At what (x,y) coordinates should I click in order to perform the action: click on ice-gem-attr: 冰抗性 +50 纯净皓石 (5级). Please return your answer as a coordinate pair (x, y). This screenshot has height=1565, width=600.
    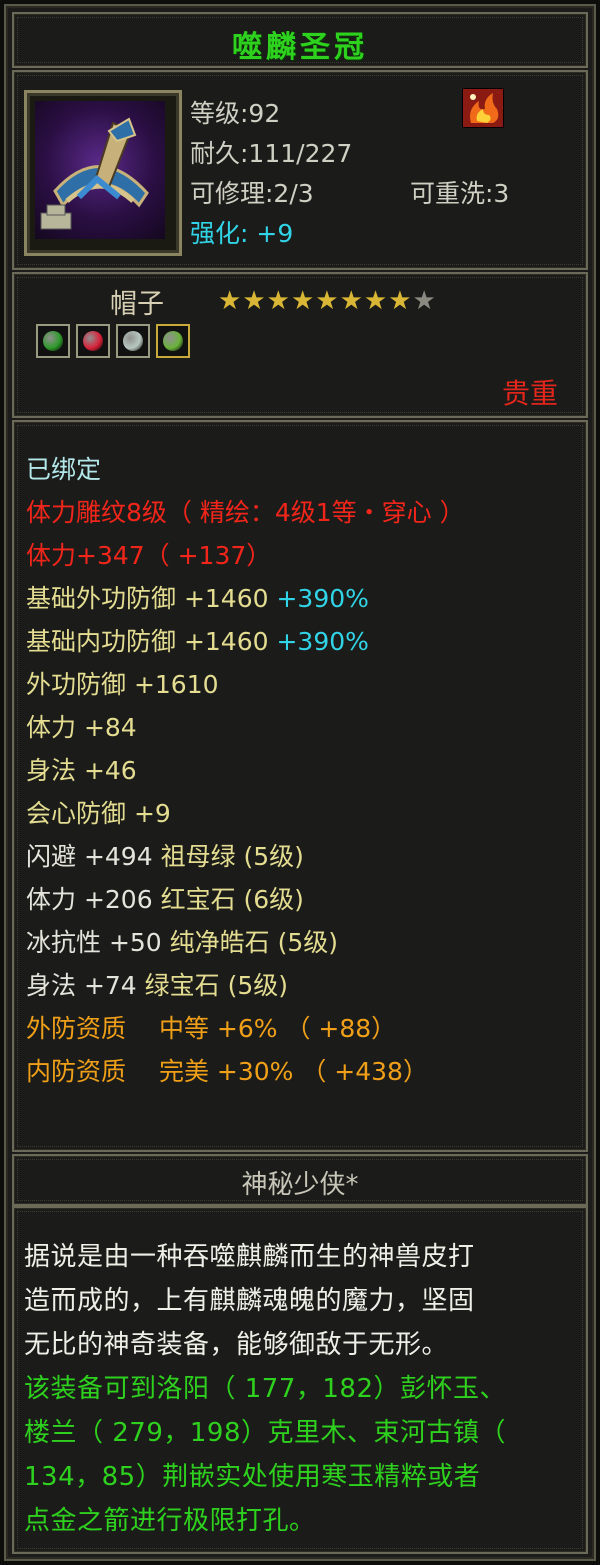
    Looking at the image, I should click on (182, 941).